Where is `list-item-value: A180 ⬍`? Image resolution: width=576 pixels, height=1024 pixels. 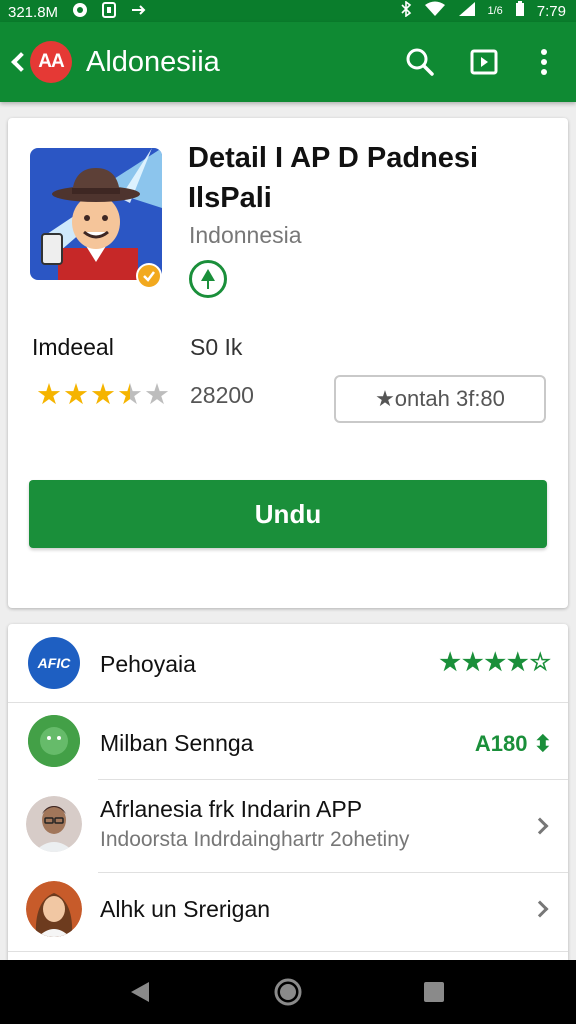 list-item-value: A180 ⬍ is located at coordinates (513, 743).